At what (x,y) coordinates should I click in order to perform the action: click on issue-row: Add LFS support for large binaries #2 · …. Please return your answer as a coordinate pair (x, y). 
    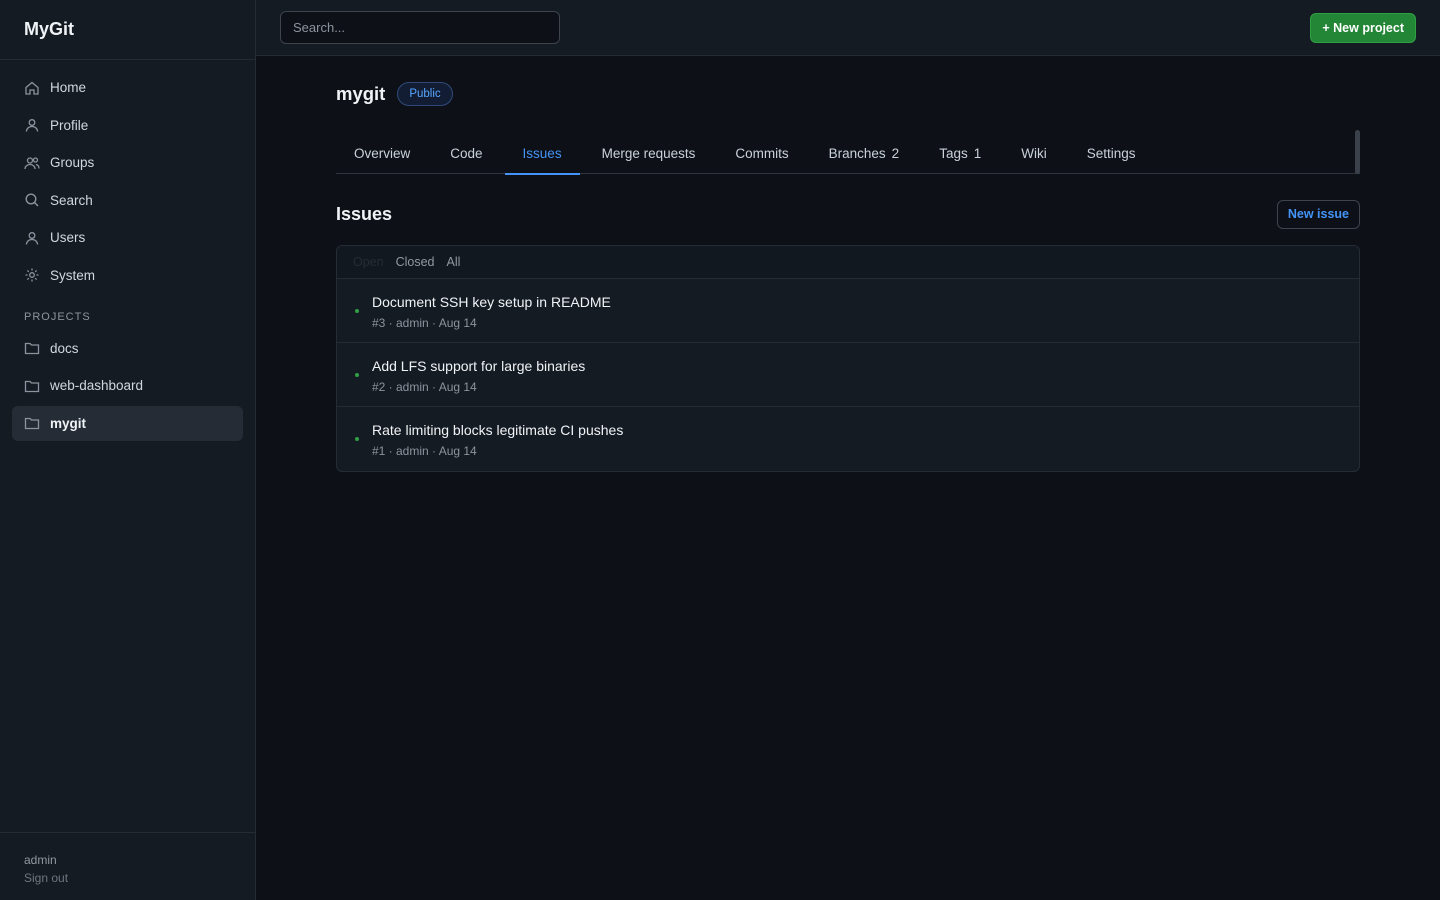
    Looking at the image, I should click on (848, 375).